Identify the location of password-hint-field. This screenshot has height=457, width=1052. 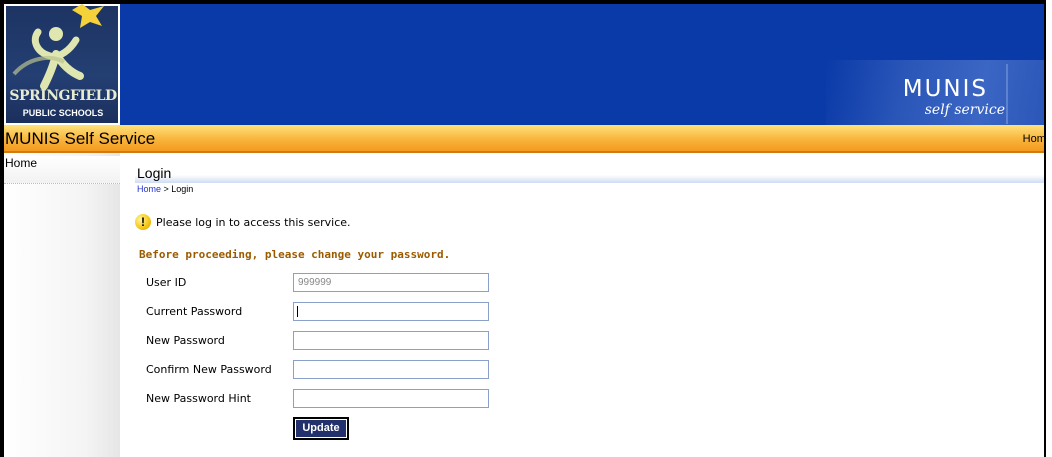
(391, 398).